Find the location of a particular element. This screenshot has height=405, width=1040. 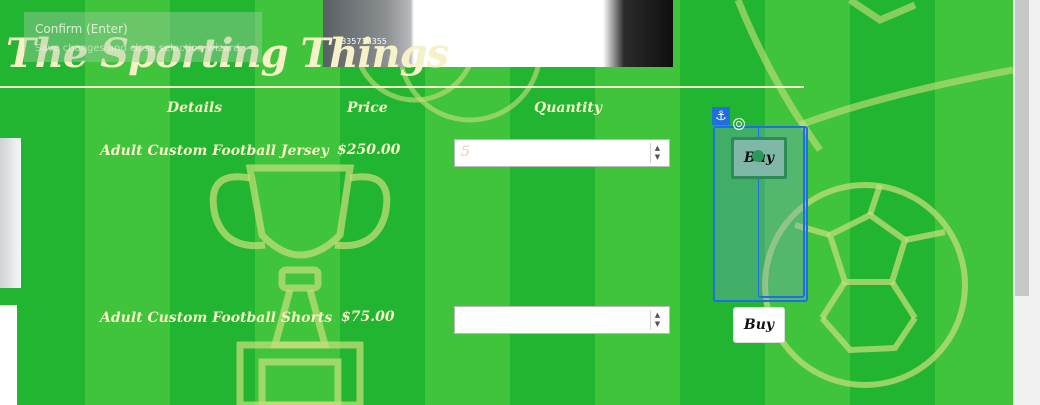

quantity-input-shorts is located at coordinates (562, 320).